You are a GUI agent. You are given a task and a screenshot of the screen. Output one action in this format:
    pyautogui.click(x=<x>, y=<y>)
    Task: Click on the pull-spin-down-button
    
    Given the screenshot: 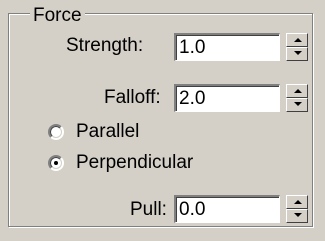 What is the action you would take?
    pyautogui.click(x=297, y=216)
    